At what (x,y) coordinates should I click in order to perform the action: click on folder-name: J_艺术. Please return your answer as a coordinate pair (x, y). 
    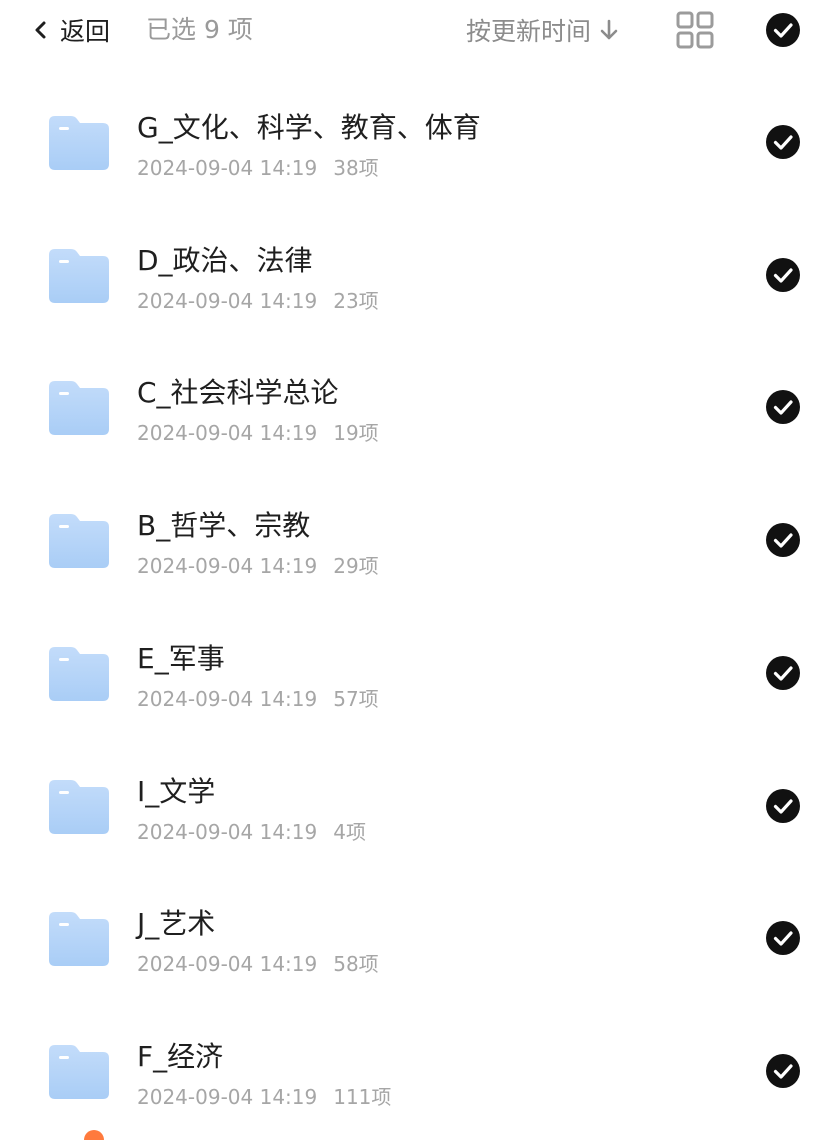
    Looking at the image, I should click on (176, 923).